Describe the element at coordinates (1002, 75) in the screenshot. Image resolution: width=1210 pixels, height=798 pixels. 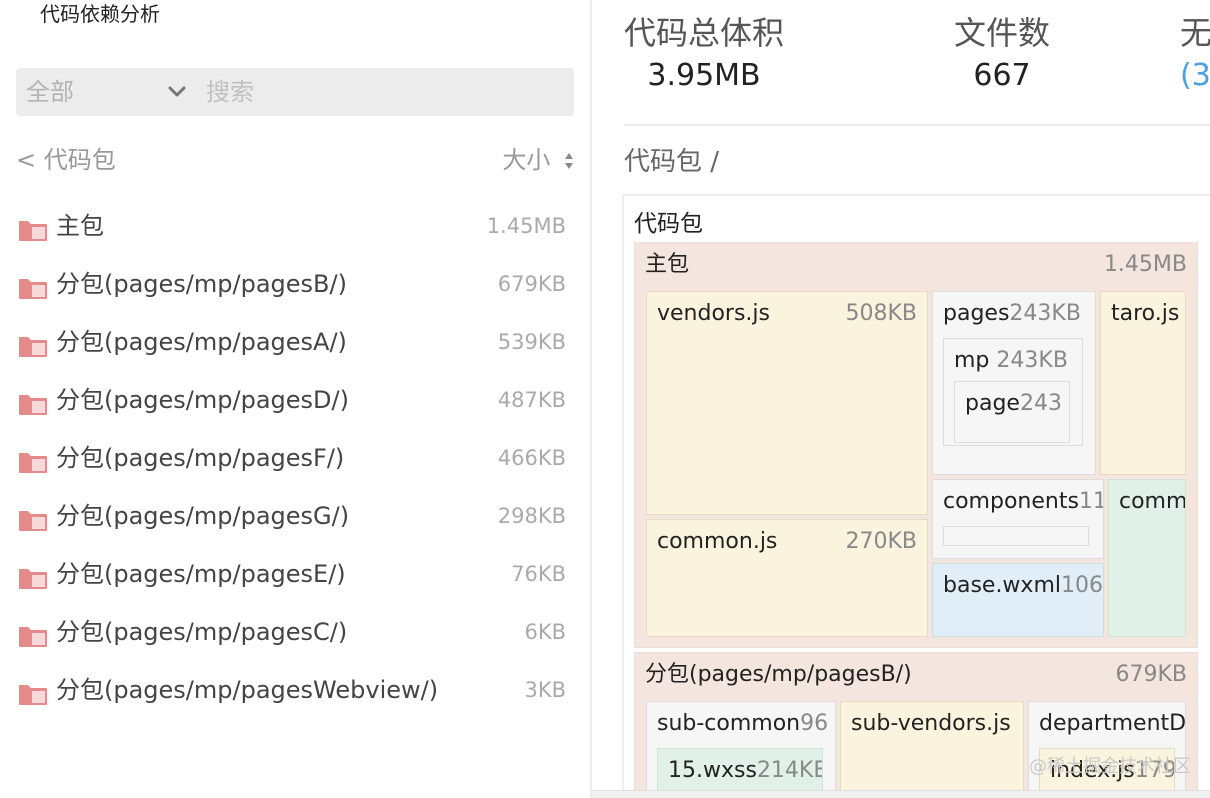
I see `stat-value: 667` at that location.